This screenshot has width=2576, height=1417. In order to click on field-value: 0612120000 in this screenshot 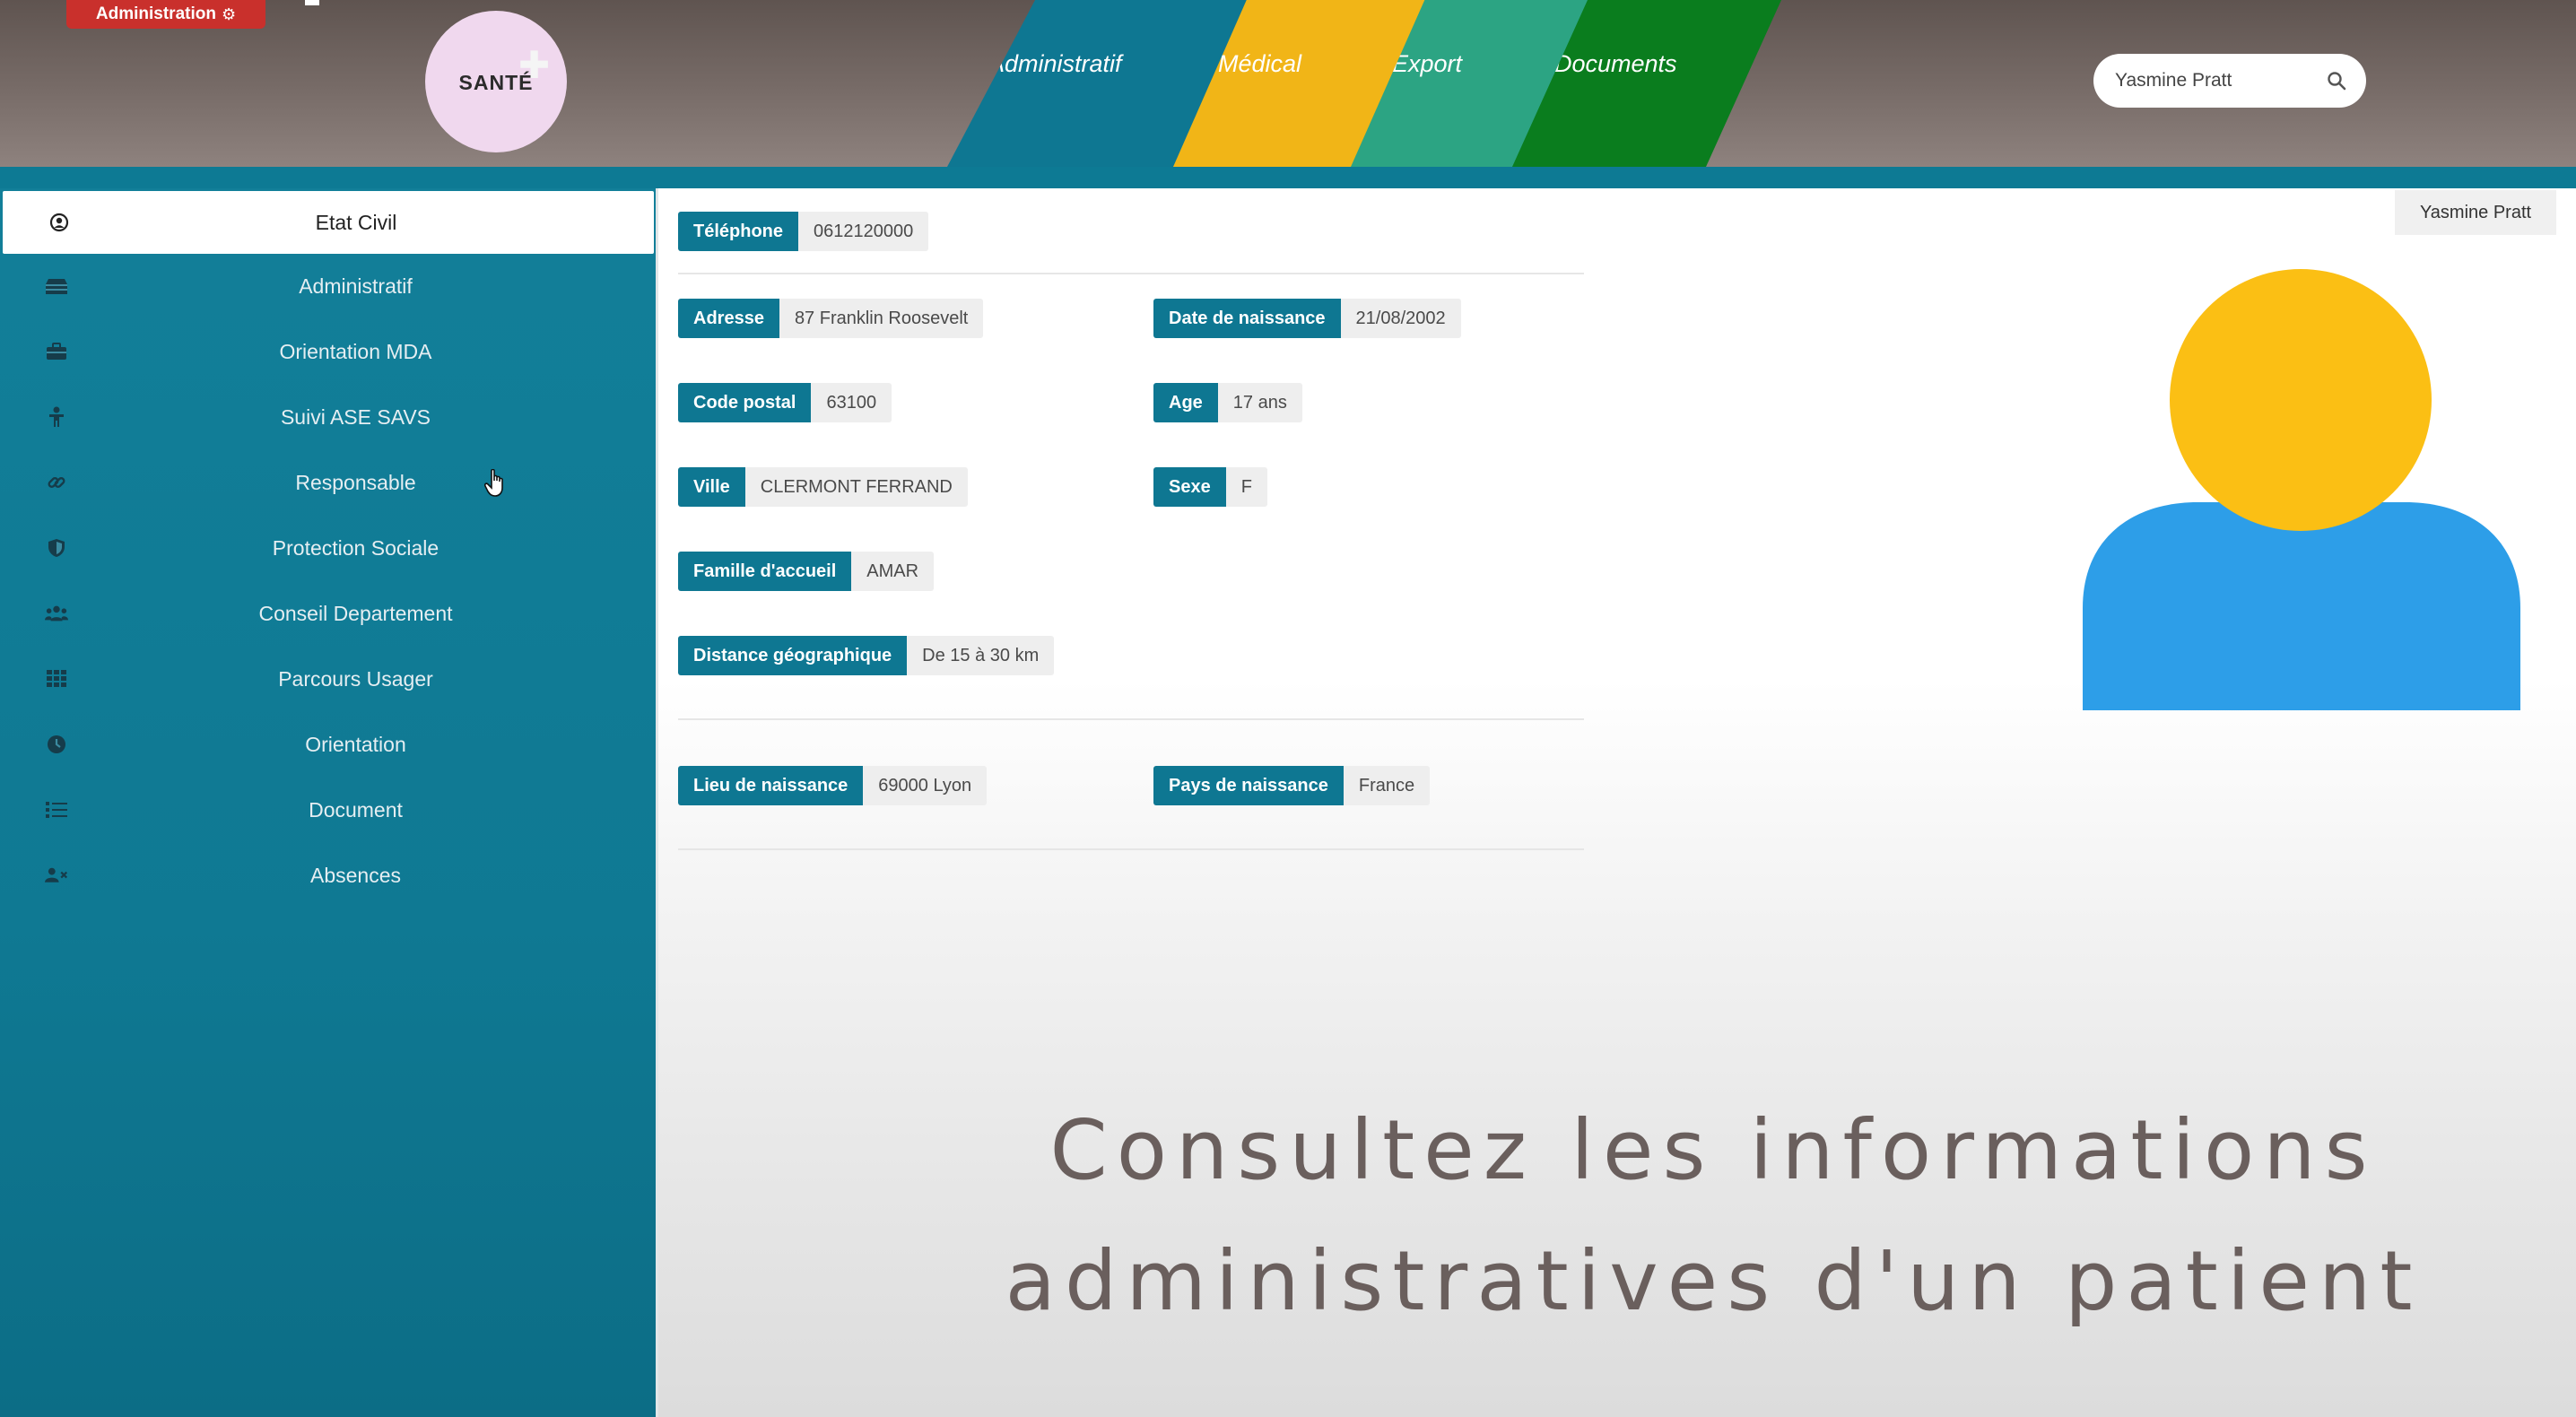, I will do `click(863, 231)`.